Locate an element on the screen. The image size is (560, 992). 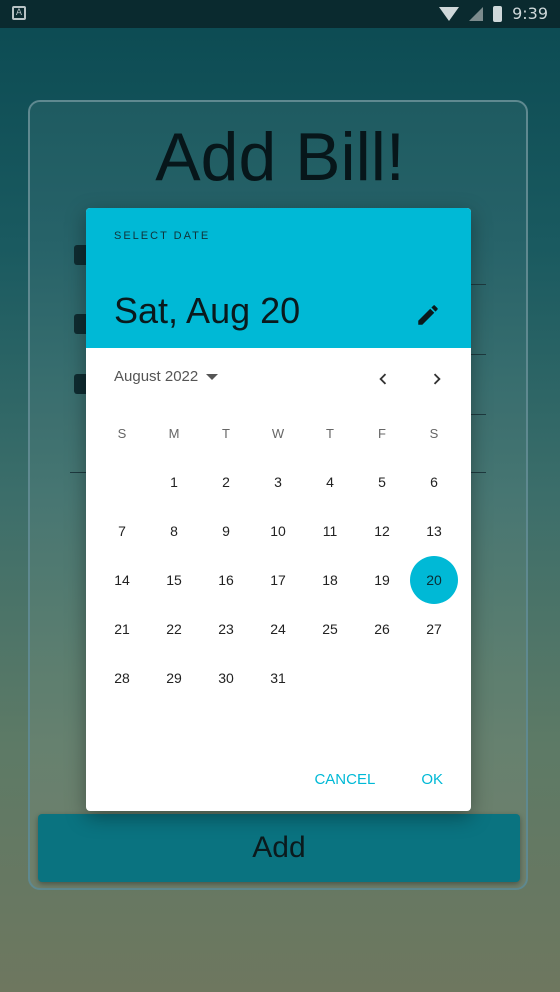
calendar-day: 5 is located at coordinates (382, 482).